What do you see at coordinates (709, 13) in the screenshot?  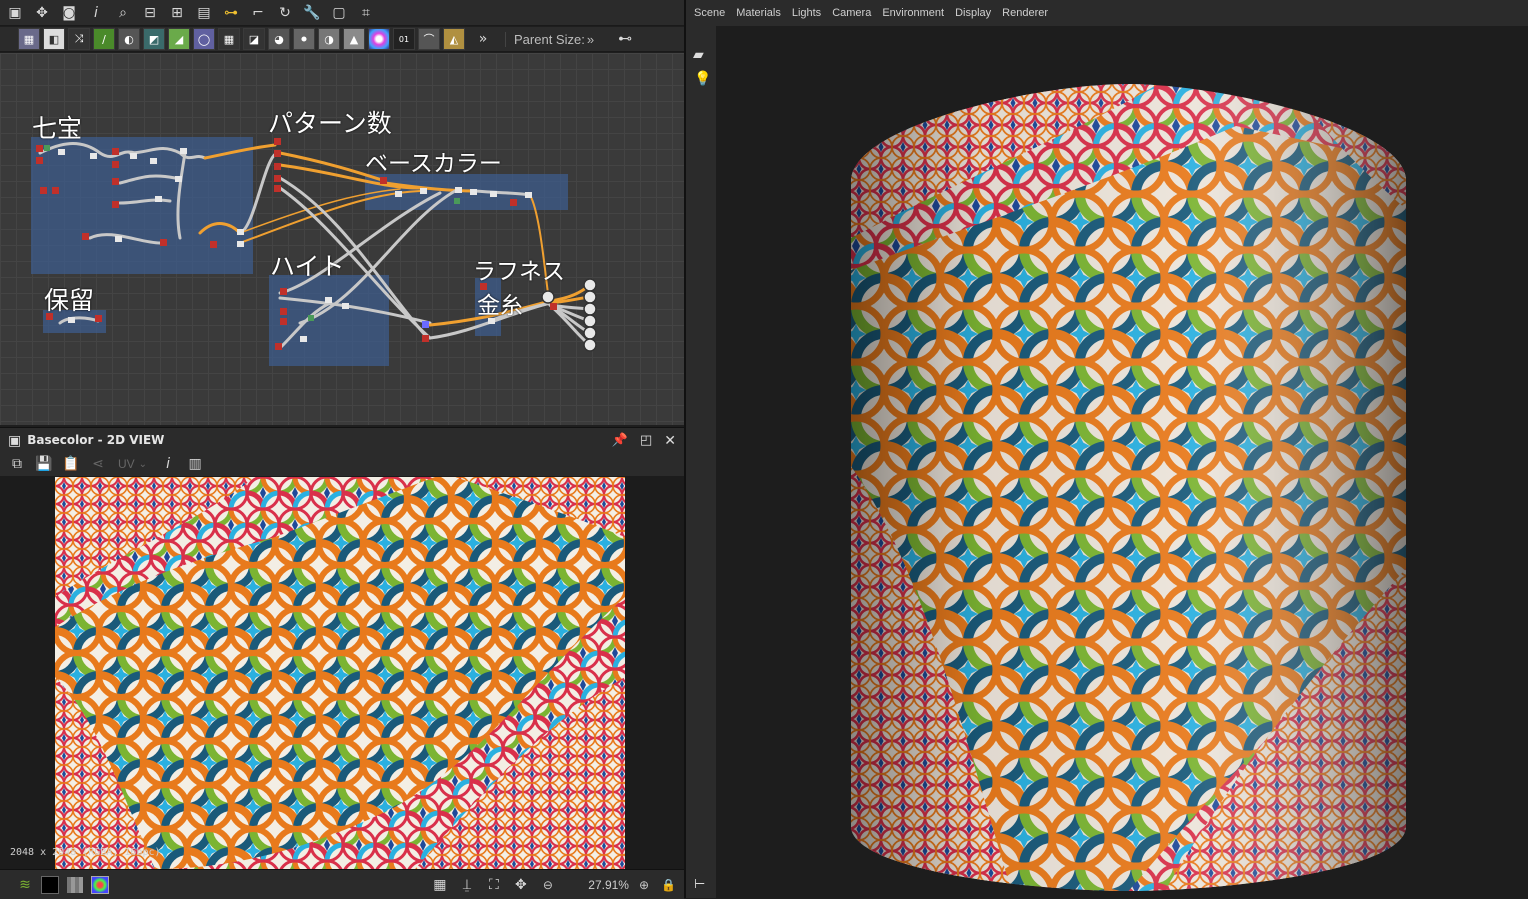 I see `menu-scene: Scene` at bounding box center [709, 13].